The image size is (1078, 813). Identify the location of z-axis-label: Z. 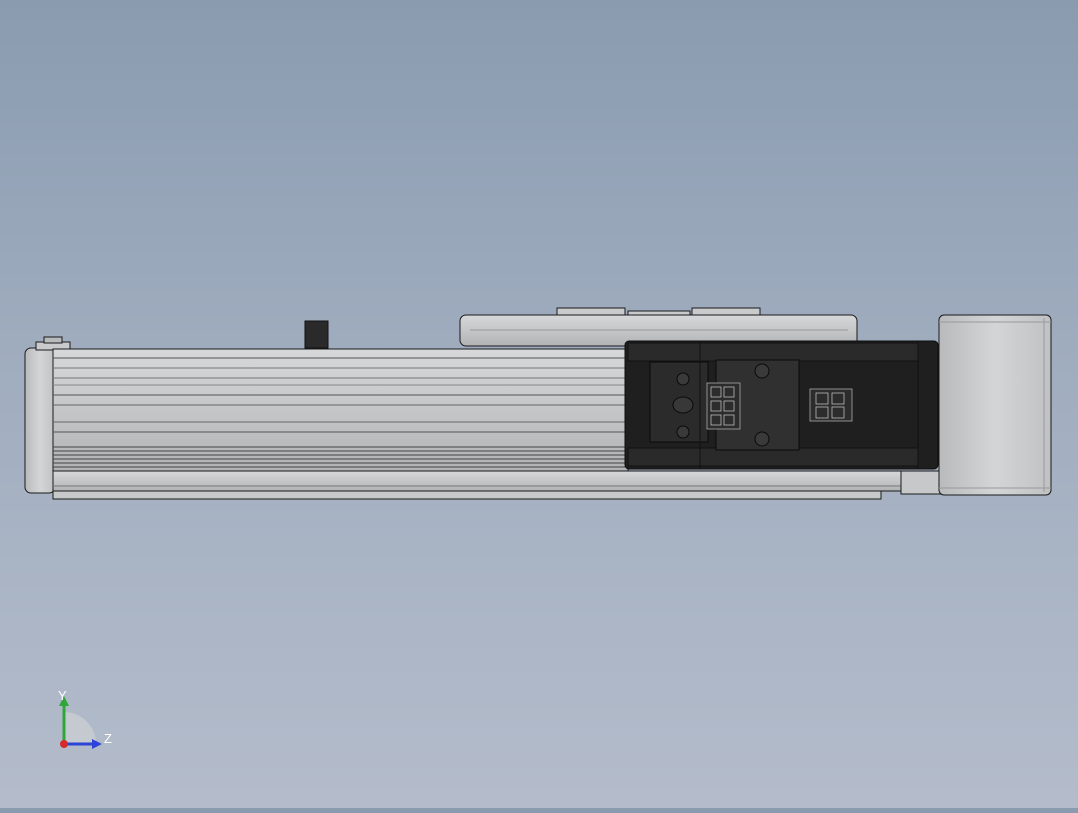
(108, 738).